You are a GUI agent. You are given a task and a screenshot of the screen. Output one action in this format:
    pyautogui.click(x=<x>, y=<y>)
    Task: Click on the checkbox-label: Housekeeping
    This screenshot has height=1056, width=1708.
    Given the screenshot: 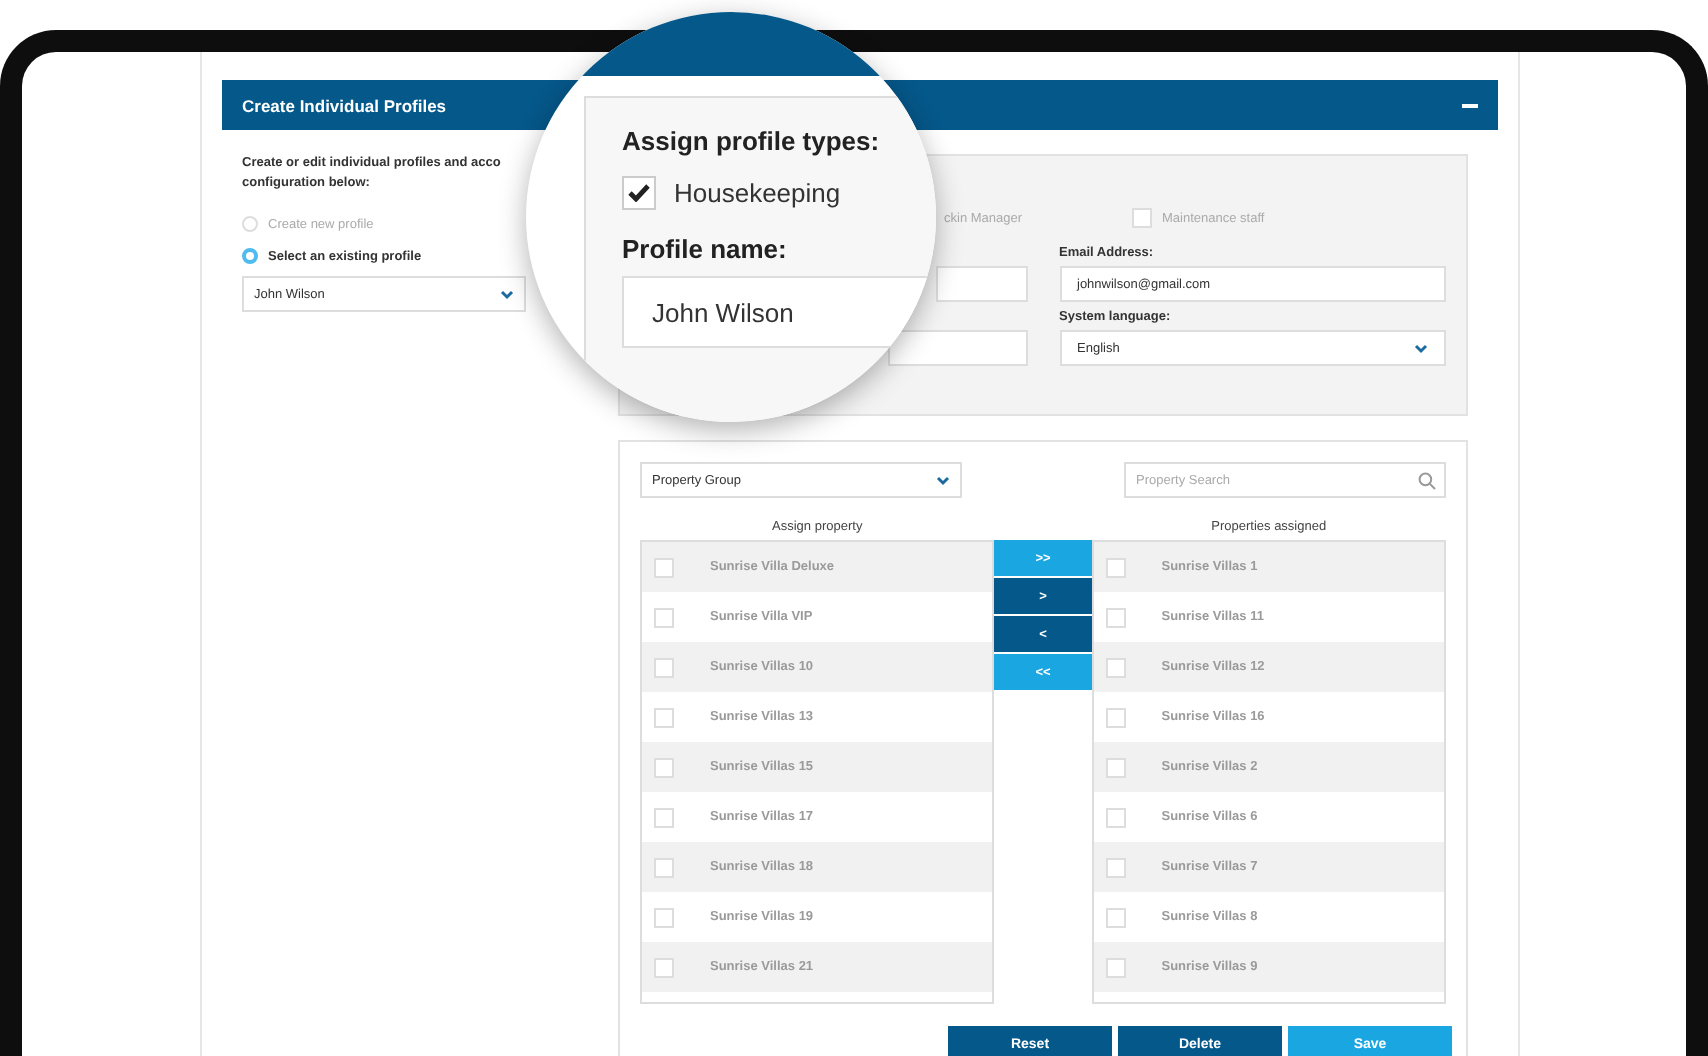 What is the action you would take?
    pyautogui.click(x=757, y=193)
    